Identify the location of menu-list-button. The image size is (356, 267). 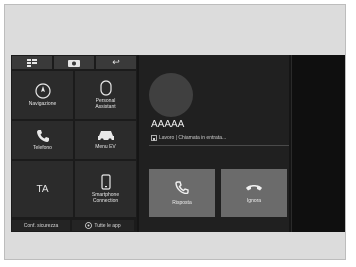
(32, 62).